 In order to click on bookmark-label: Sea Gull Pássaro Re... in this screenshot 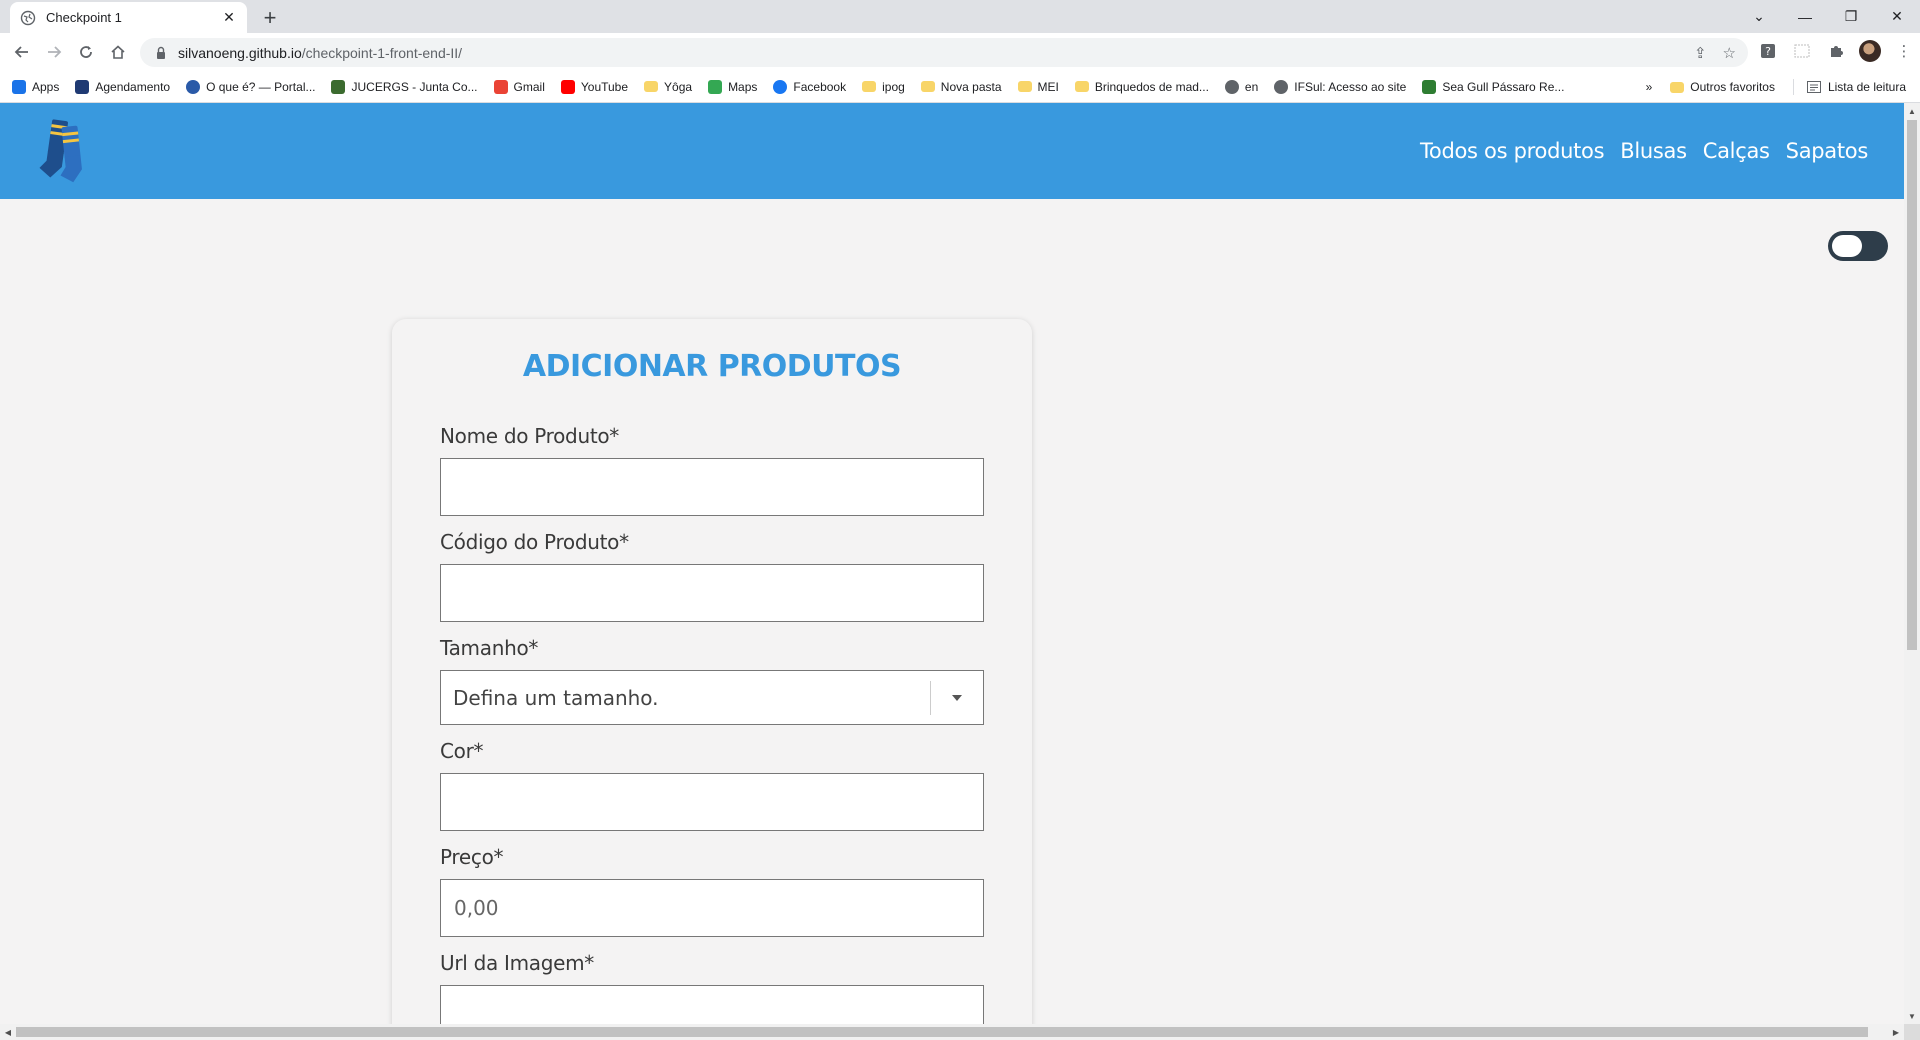, I will do `click(1503, 86)`.